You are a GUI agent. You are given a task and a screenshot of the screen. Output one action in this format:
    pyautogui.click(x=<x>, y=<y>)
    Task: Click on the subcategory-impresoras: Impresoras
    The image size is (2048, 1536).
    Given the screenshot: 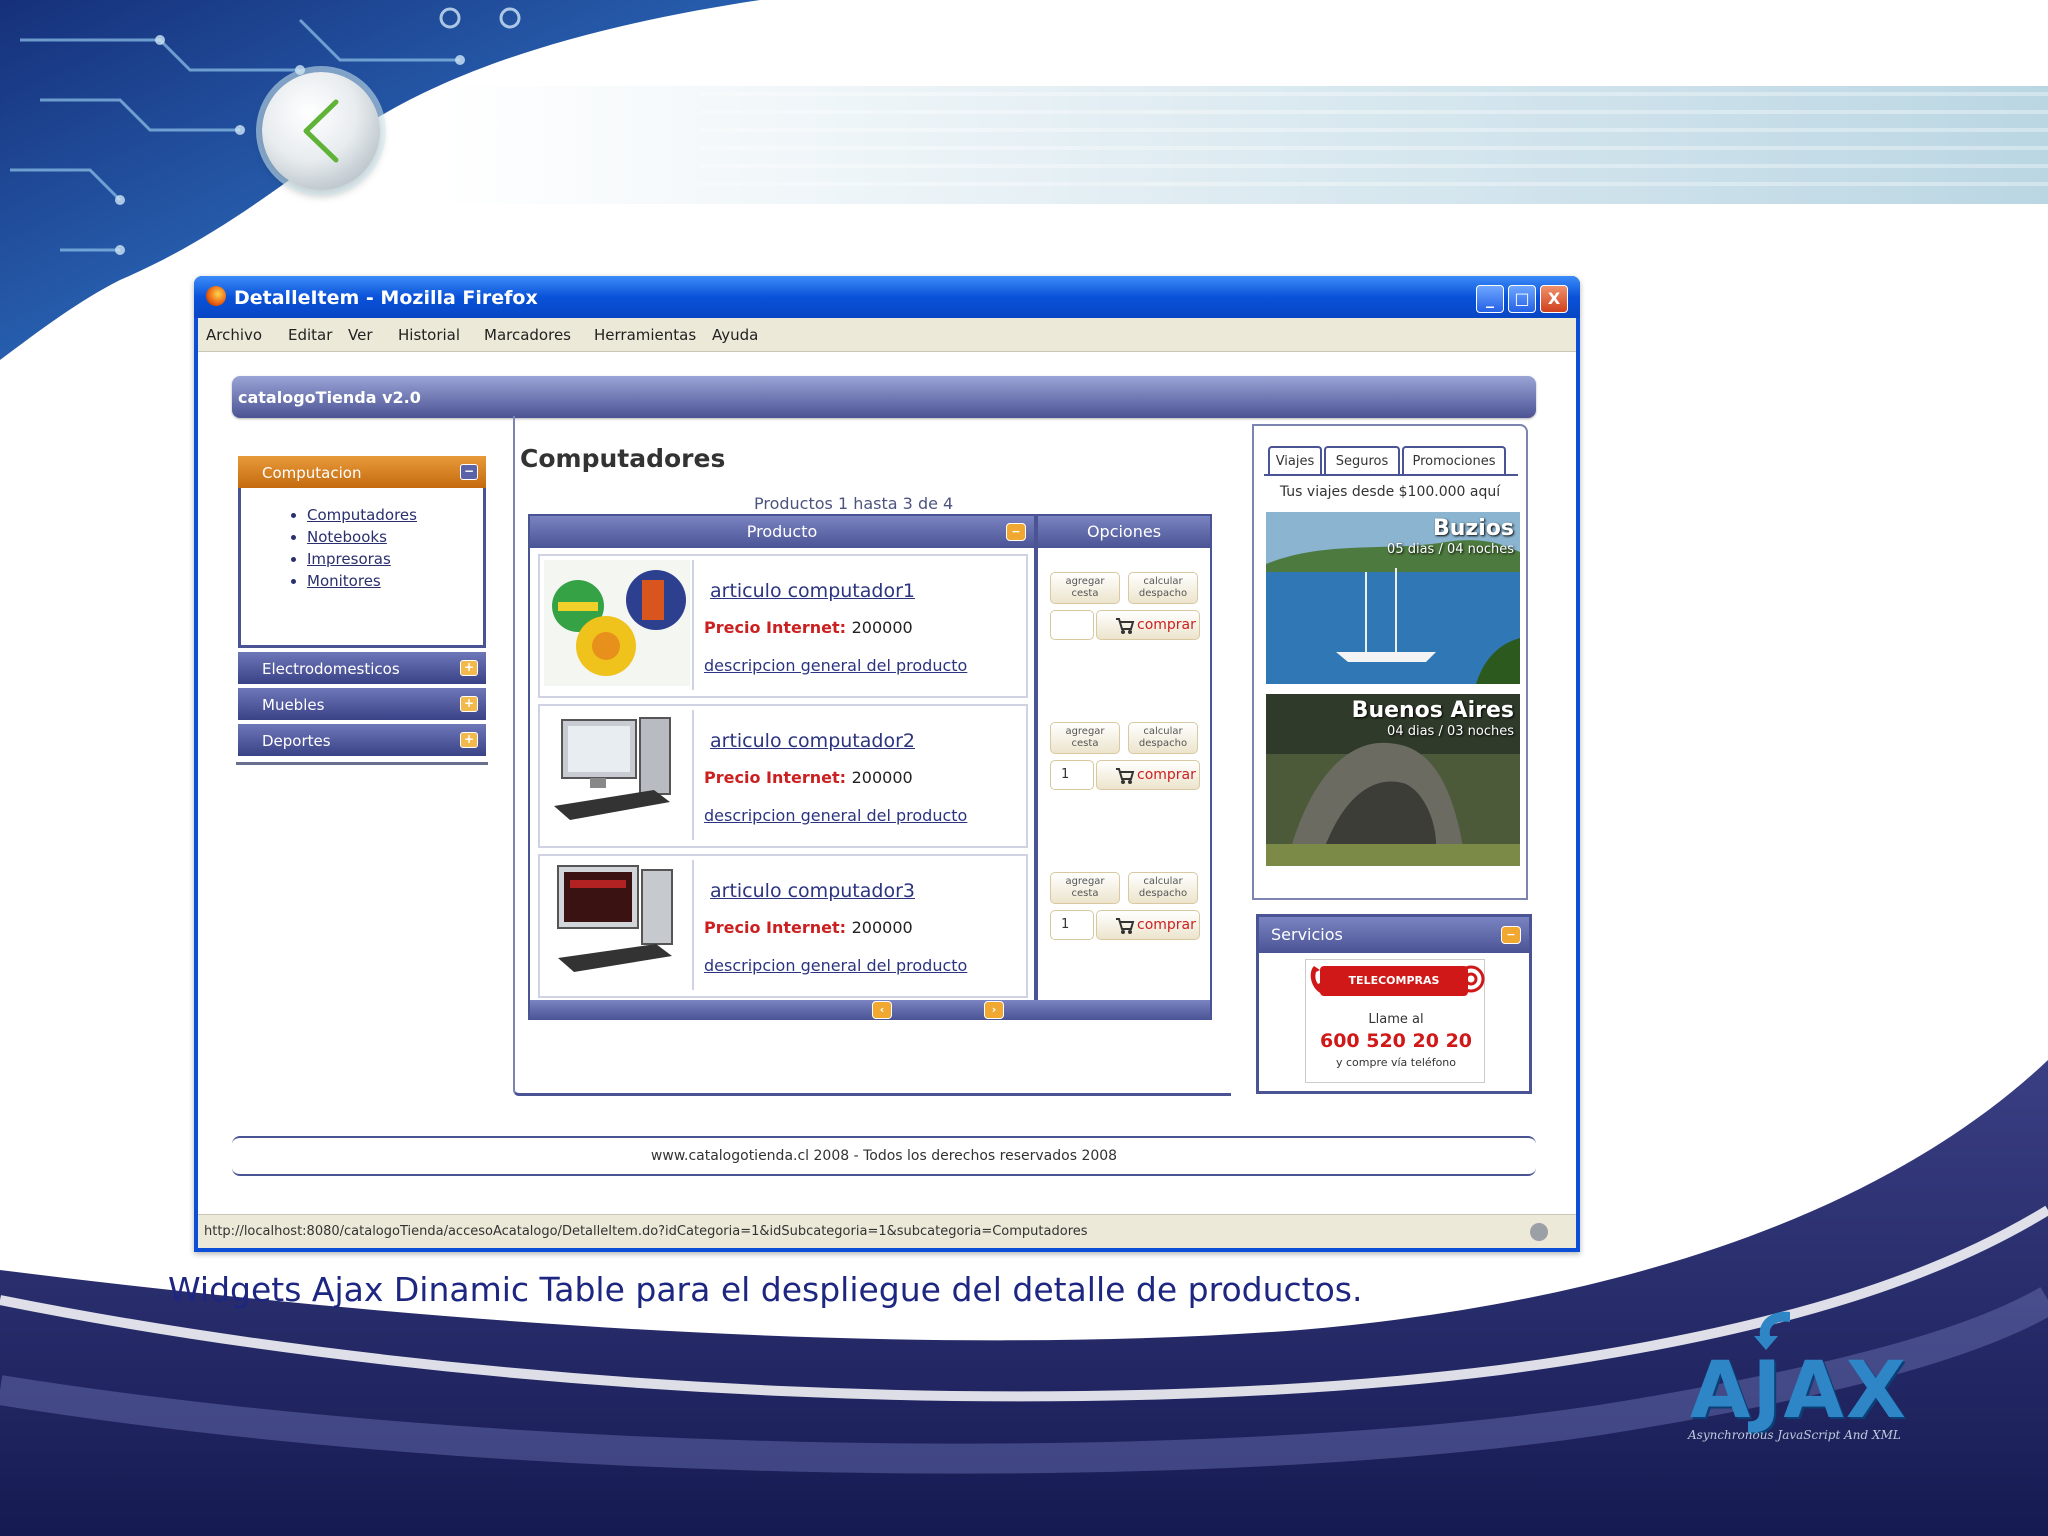 What is the action you would take?
    pyautogui.click(x=395, y=561)
    